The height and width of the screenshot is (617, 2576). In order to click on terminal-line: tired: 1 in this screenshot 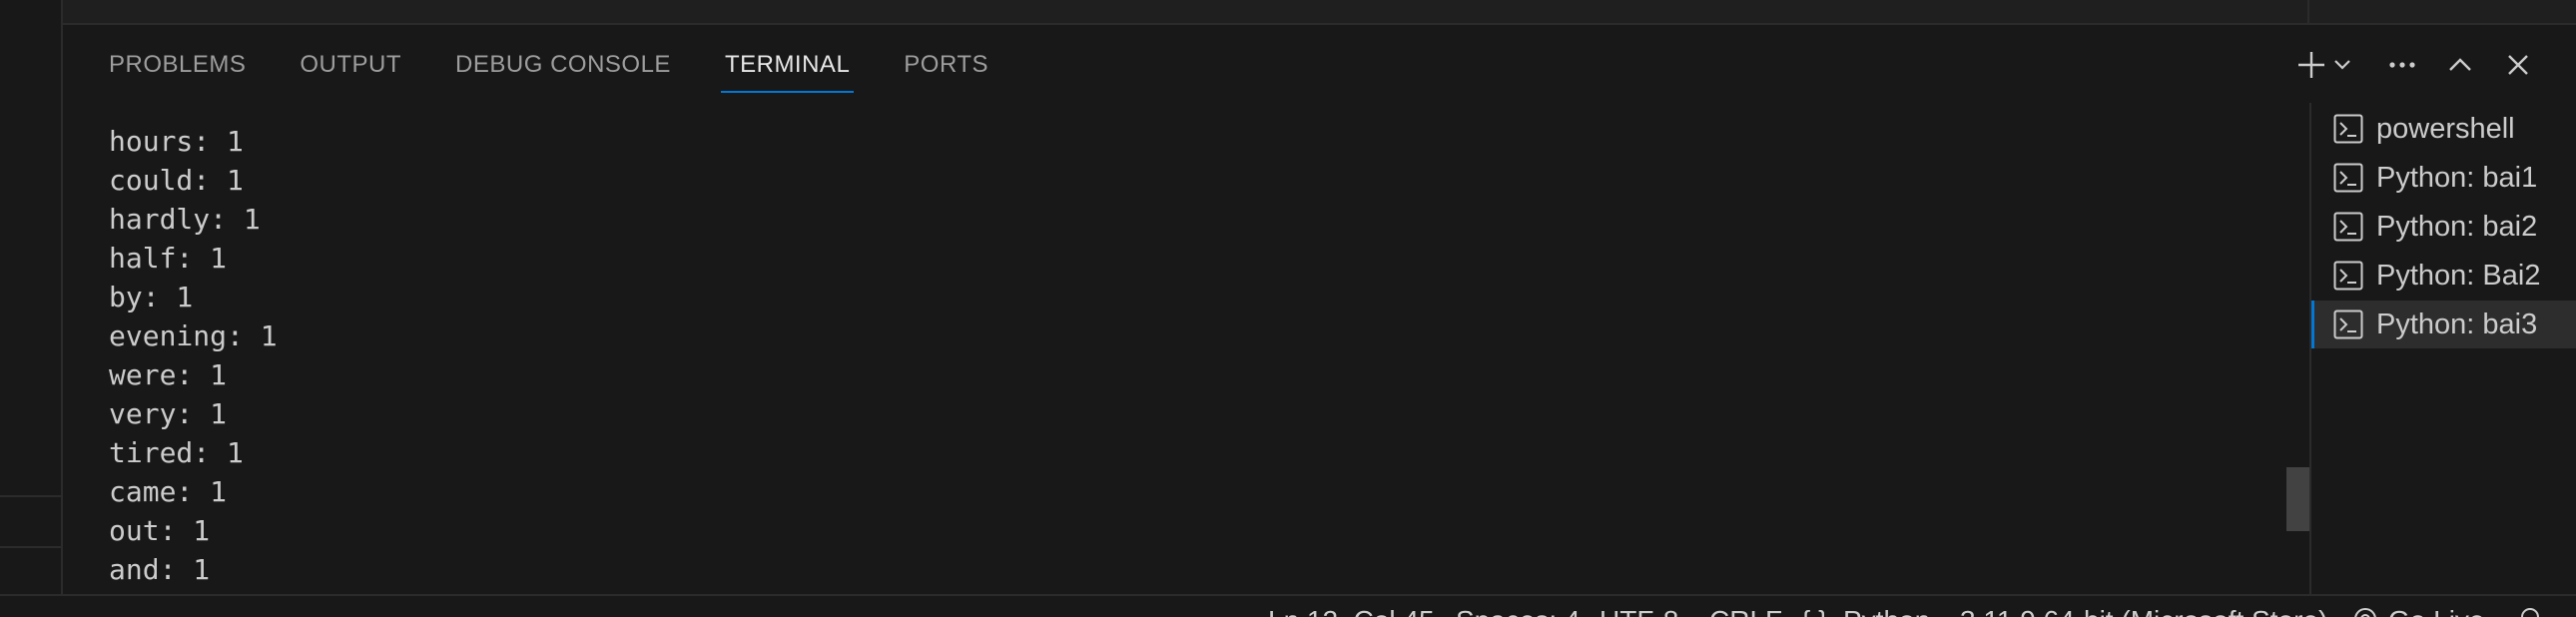, I will do `click(176, 452)`.